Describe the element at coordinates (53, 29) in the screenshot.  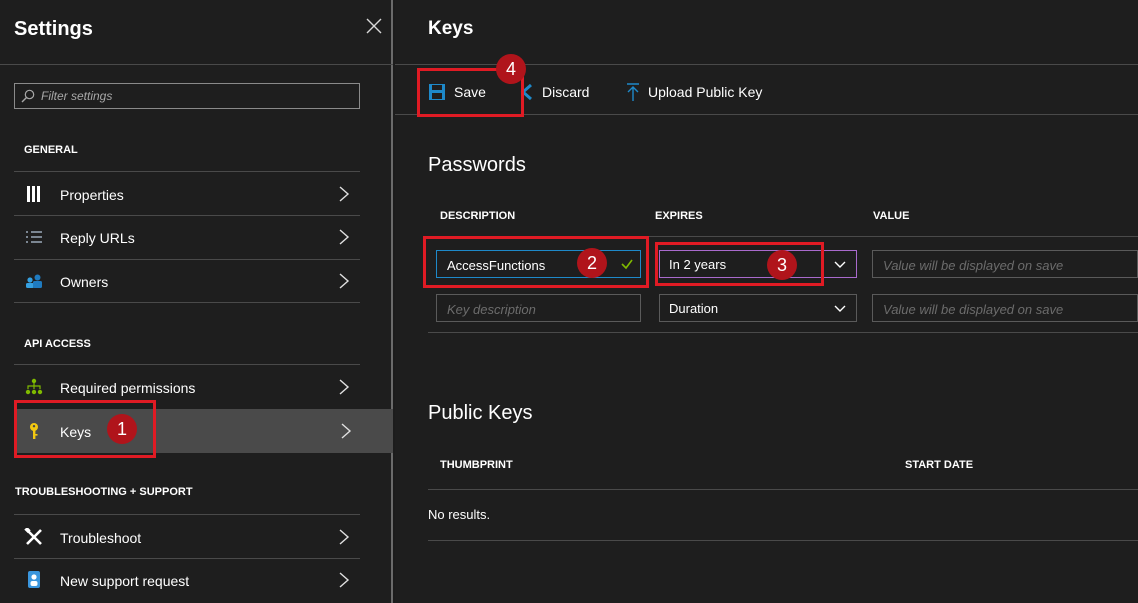
I see `settings-title: Settings` at that location.